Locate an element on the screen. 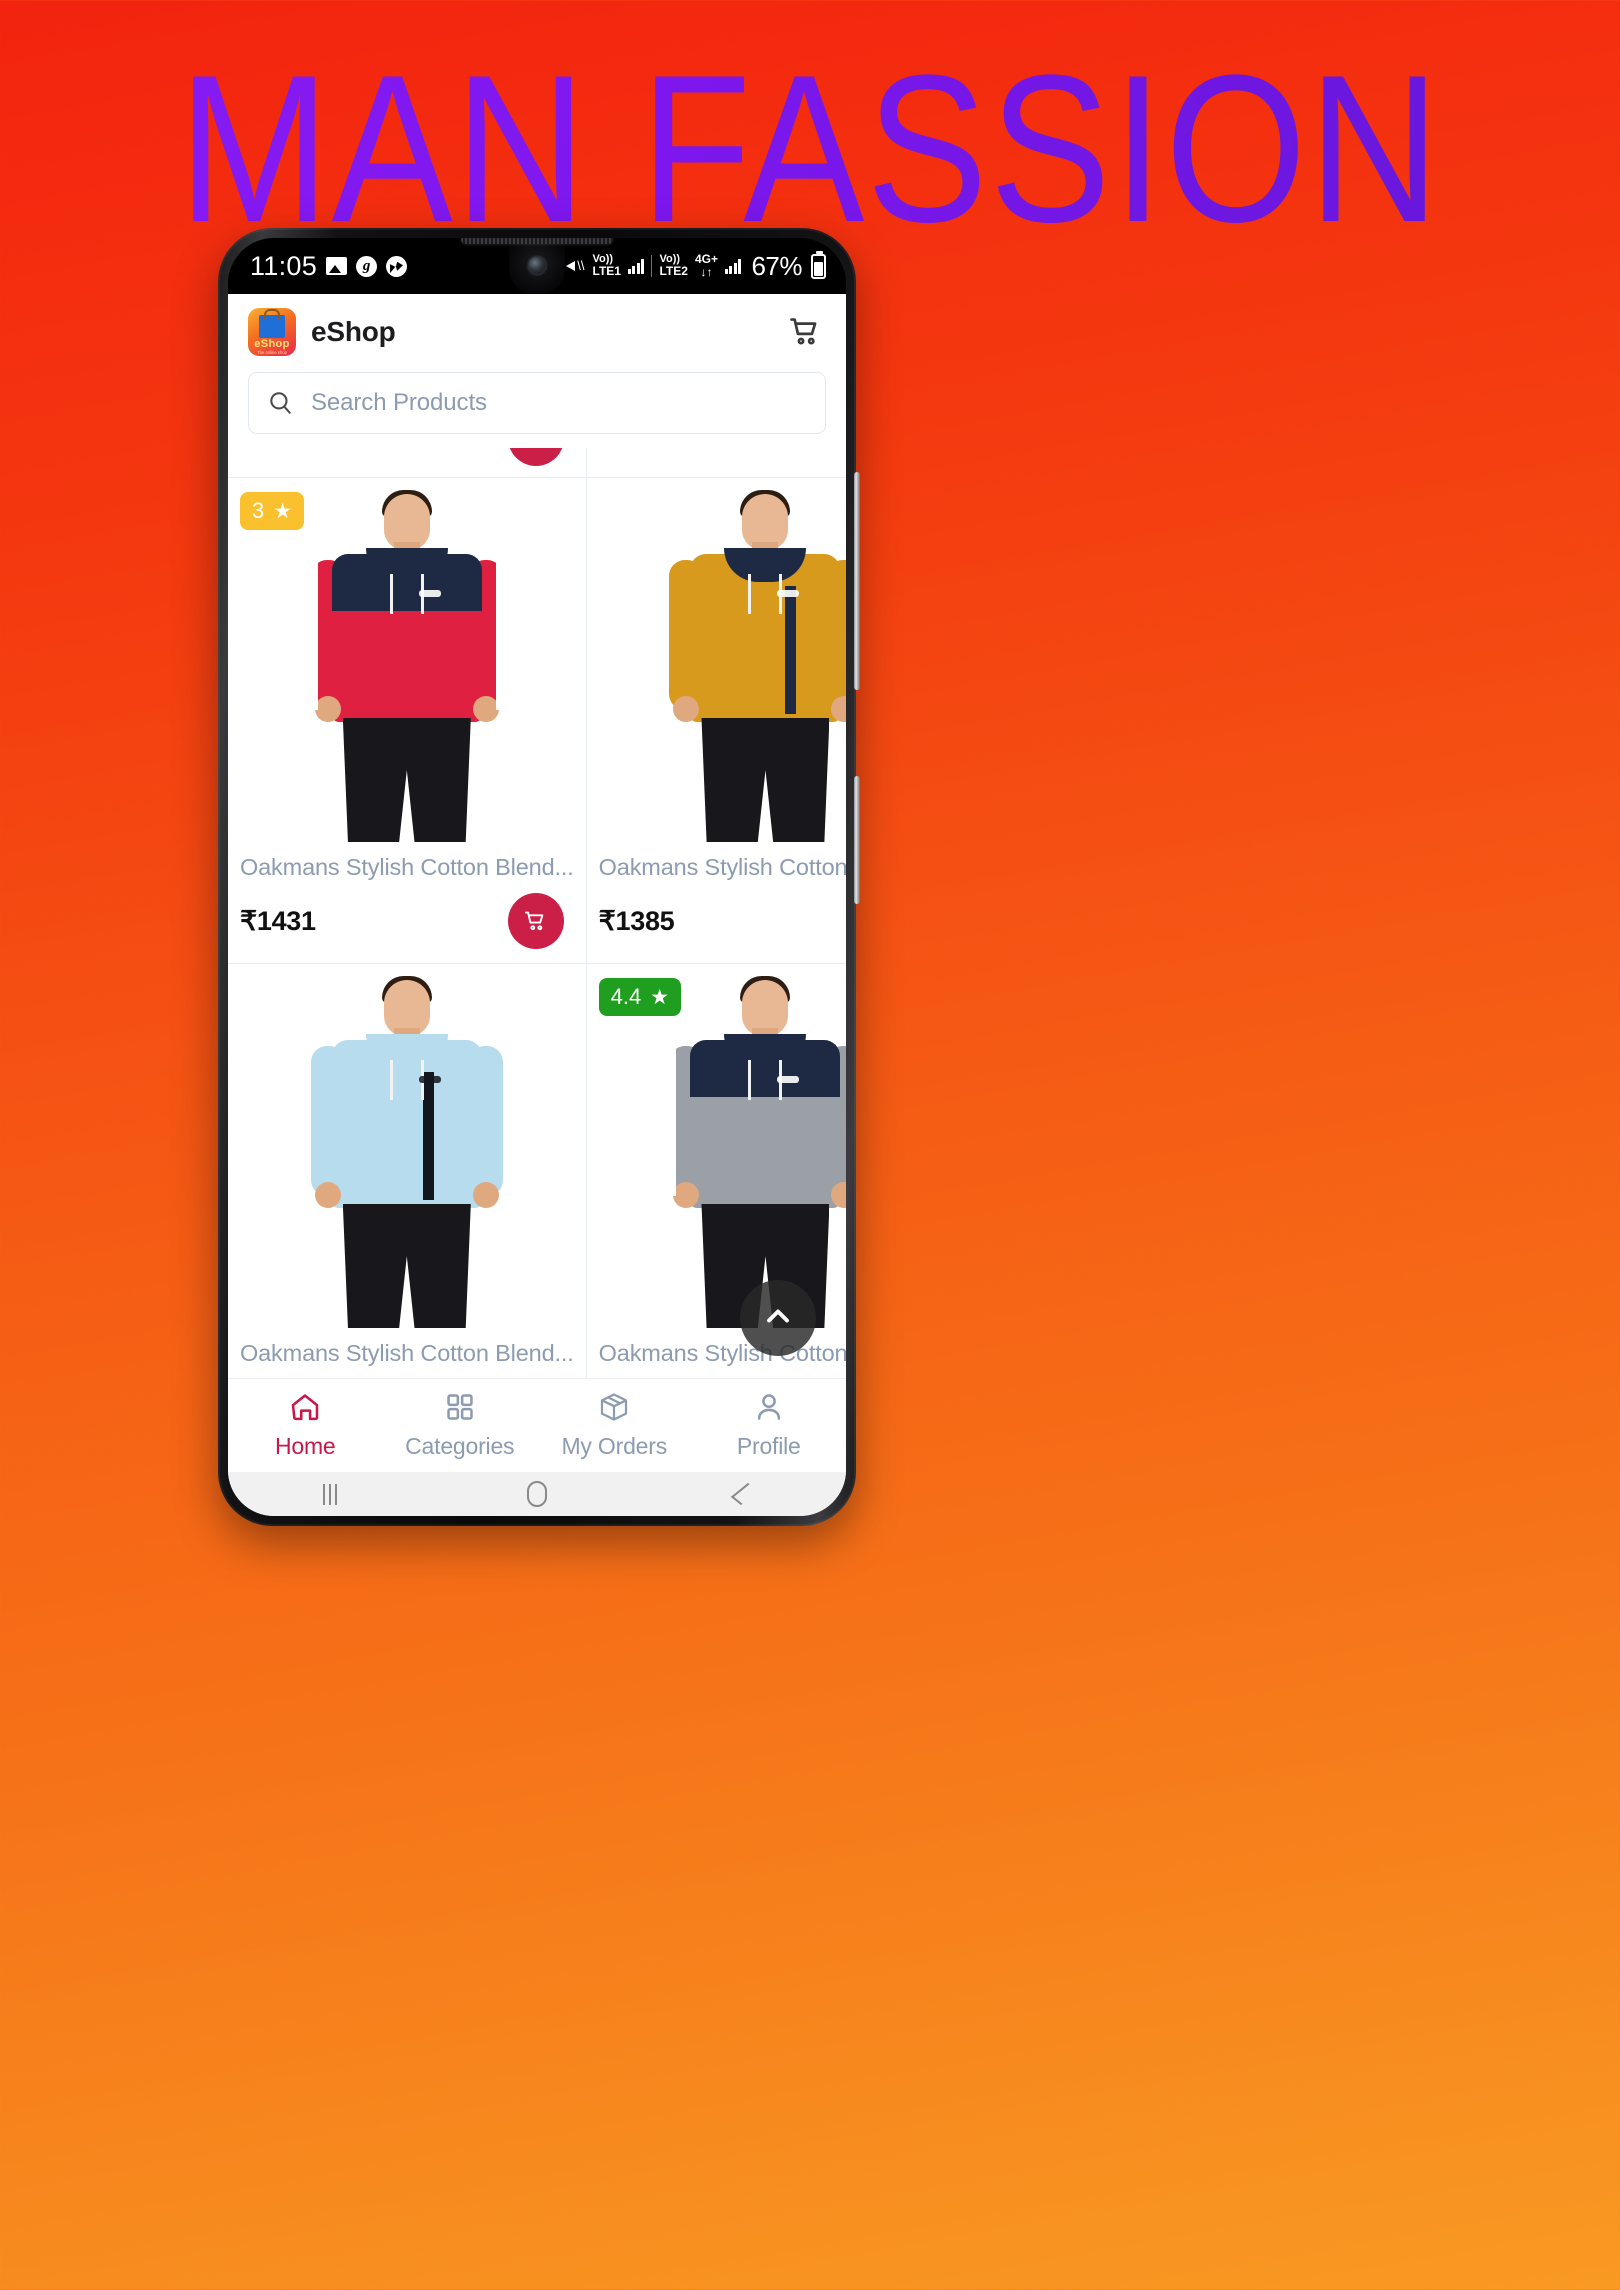 Image resolution: width=1620 pixels, height=2290 pixels. android-navigation-bar is located at coordinates (537, 1494).